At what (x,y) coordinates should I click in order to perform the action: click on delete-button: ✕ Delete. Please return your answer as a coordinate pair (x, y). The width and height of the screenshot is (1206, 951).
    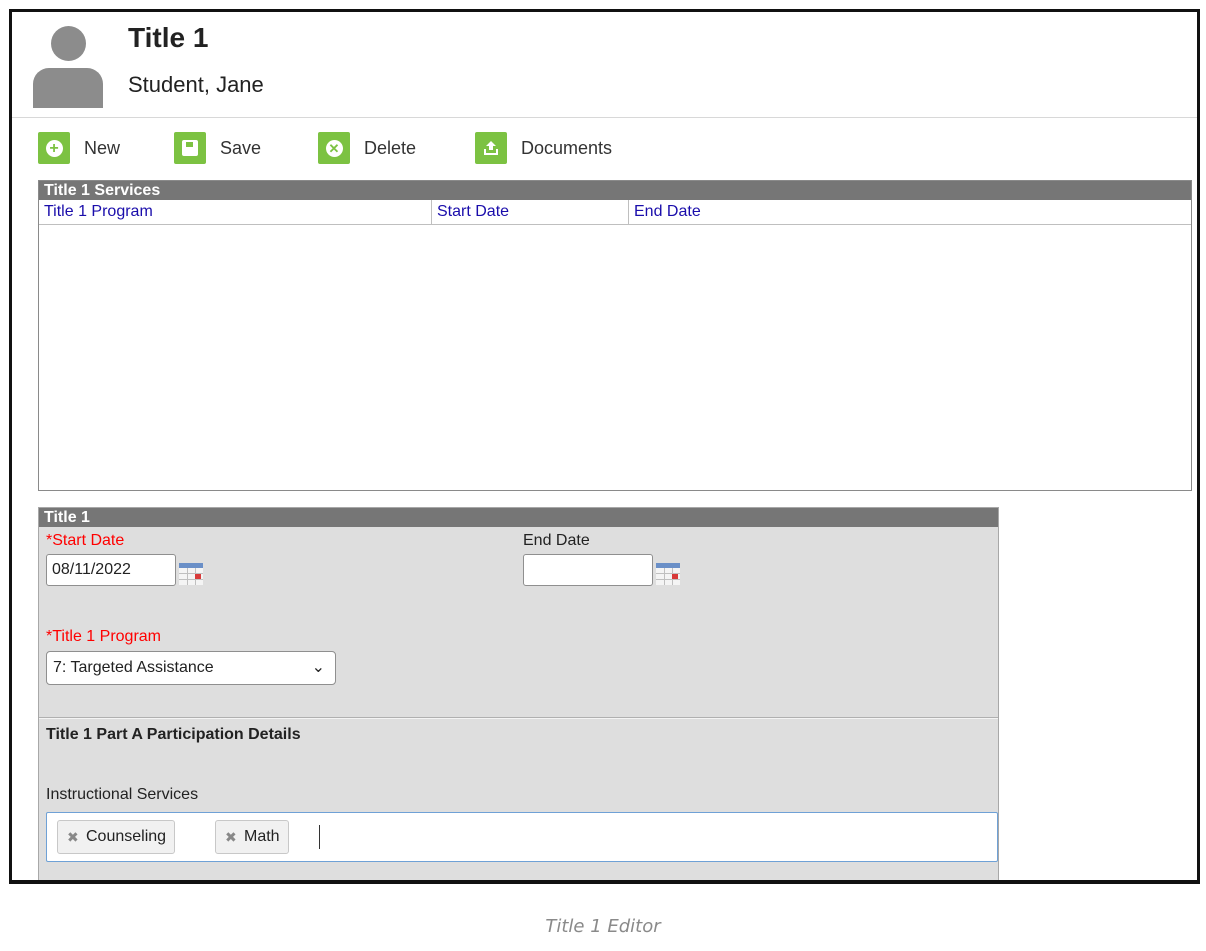
    Looking at the image, I should click on (367, 148).